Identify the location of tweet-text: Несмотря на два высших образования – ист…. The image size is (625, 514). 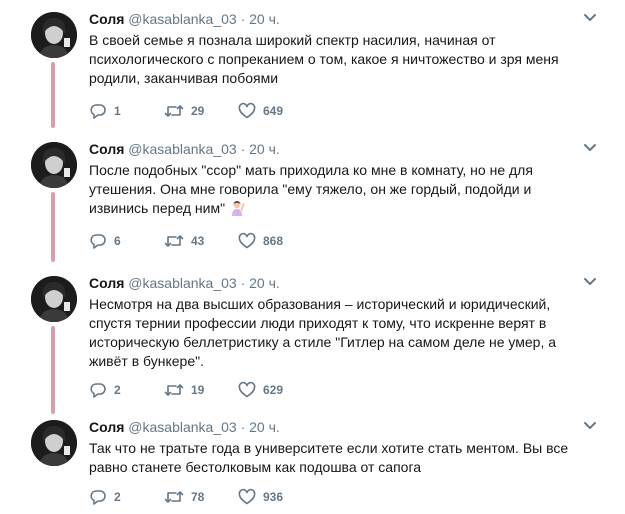
(323, 332).